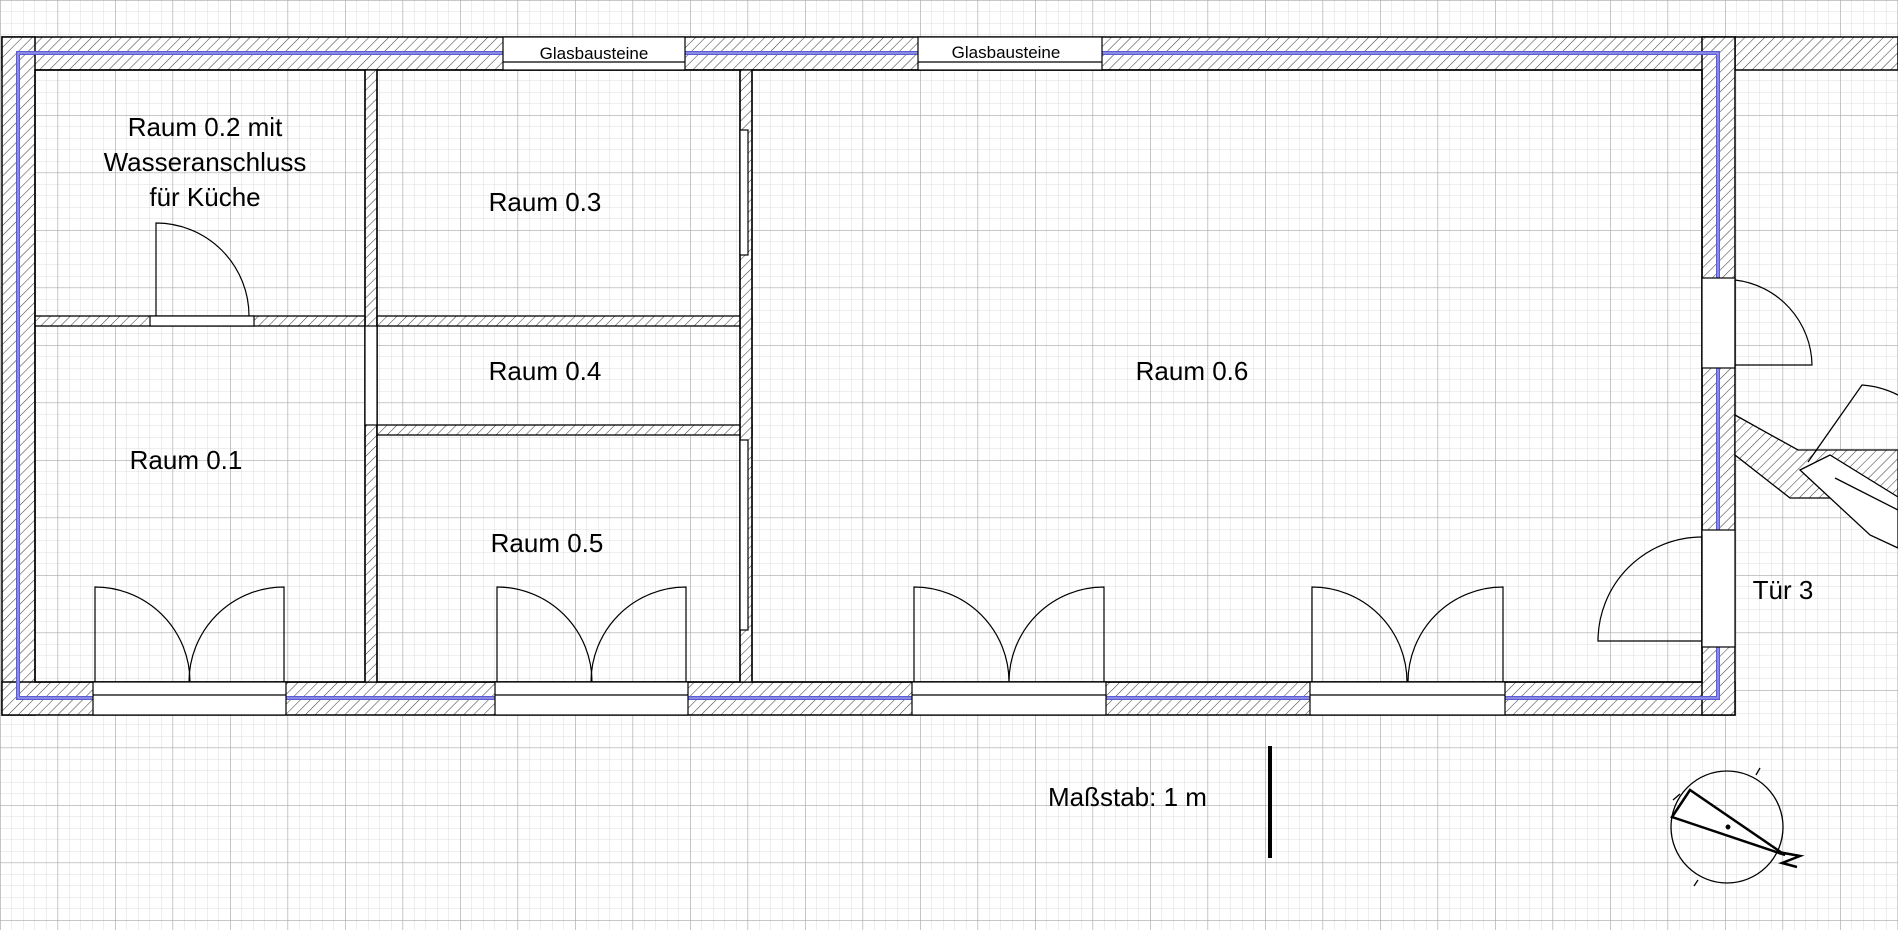 The image size is (1898, 930). What do you see at coordinates (1192, 371) in the screenshot?
I see `room-label-0-6: Raum 0.6` at bounding box center [1192, 371].